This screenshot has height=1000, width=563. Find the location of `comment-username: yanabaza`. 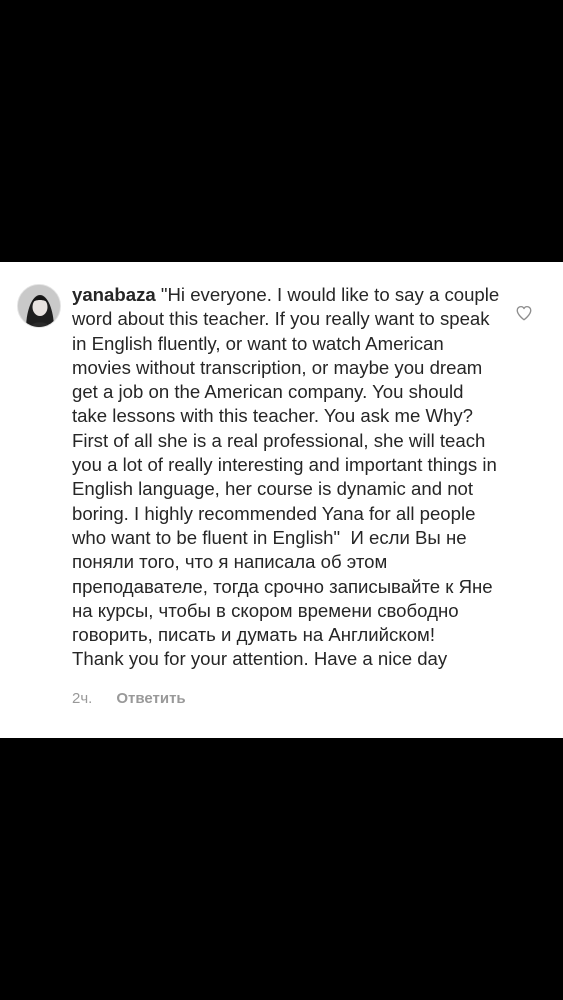

comment-username: yanabaza is located at coordinates (114, 294).